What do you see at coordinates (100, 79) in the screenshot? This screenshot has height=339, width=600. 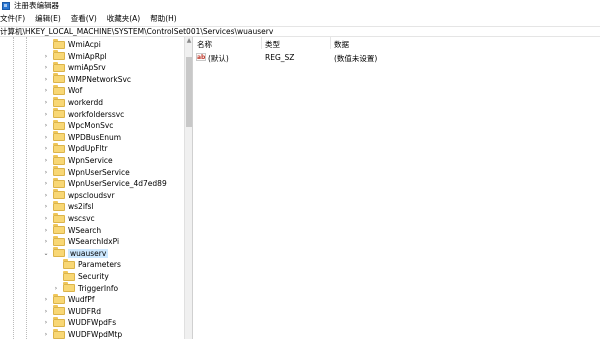 I see `tree-node-label: WMPNetworkSvc` at bounding box center [100, 79].